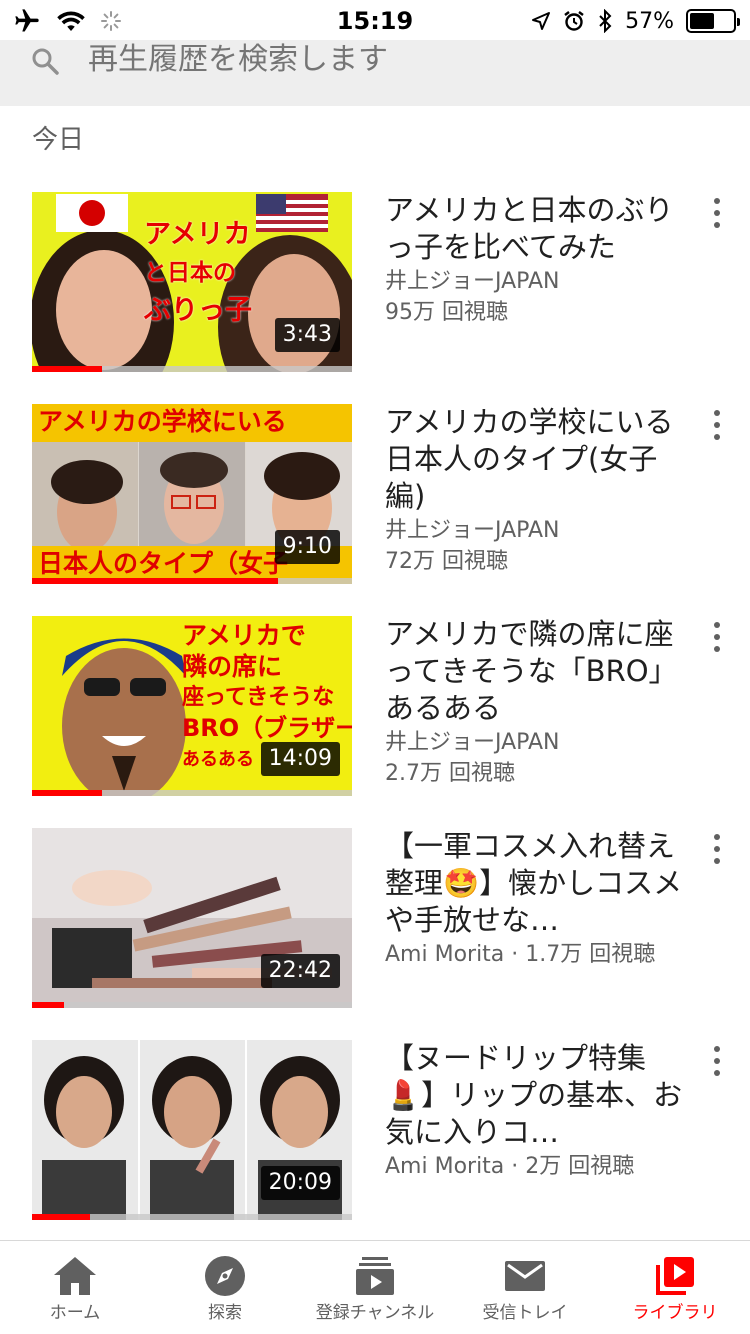 This screenshot has height=1334, width=750. Describe the element at coordinates (675, 1276) in the screenshot. I see `library-icon` at that location.